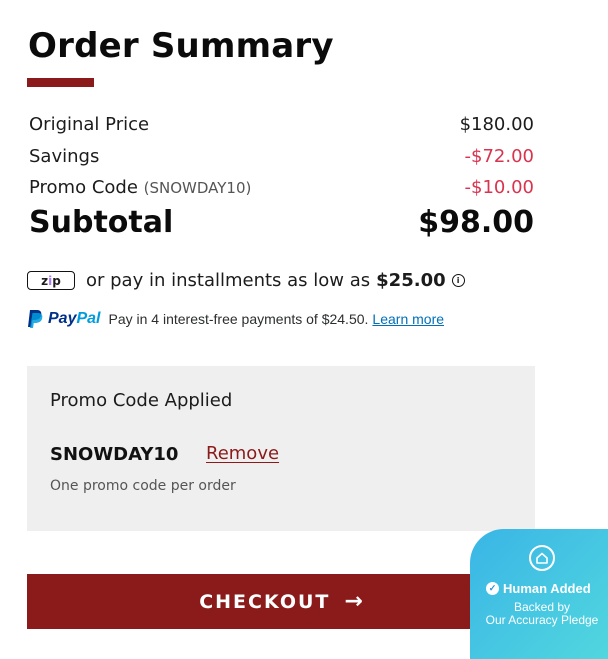 The width and height of the screenshot is (608, 659). What do you see at coordinates (140, 187) in the screenshot?
I see `promo-code-label-group: Promo Code (SNOWDAY10)` at bounding box center [140, 187].